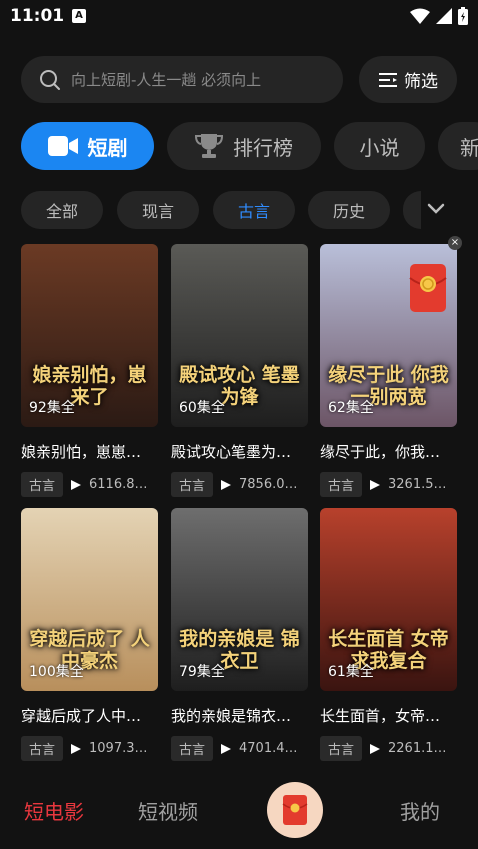  What do you see at coordinates (351, 408) in the screenshot?
I see `episode-badge: 62集全` at bounding box center [351, 408].